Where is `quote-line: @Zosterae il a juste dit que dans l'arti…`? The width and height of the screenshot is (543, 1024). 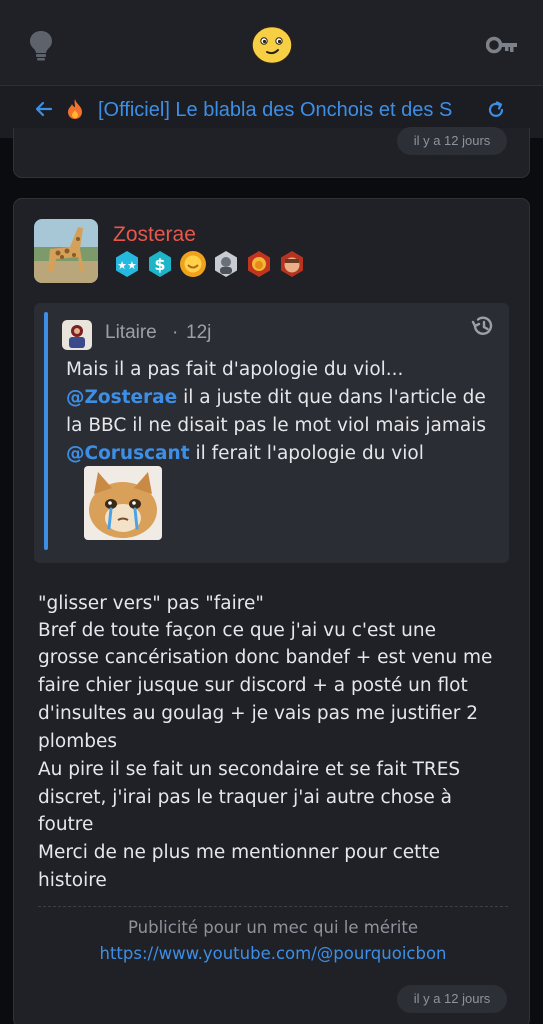 quote-line: @Zosterae il a juste dit que dans l'arti… is located at coordinates (276, 398).